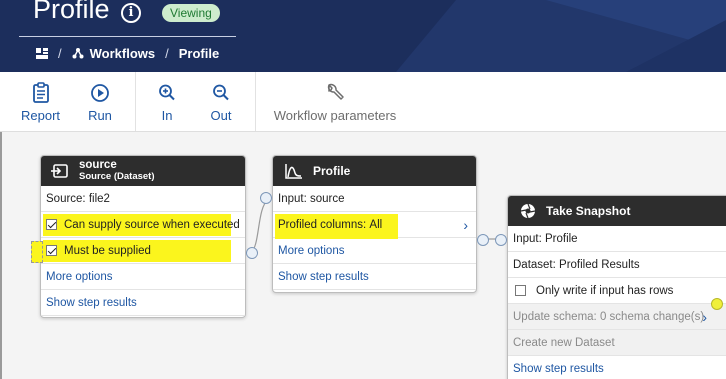 This screenshot has height=379, width=726. What do you see at coordinates (167, 101) in the screenshot?
I see `zoom-in-button: In` at bounding box center [167, 101].